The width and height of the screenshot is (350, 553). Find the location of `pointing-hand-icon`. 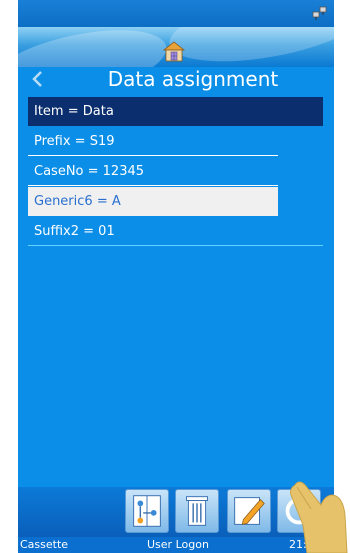

pointing-hand-icon is located at coordinates (319, 517).